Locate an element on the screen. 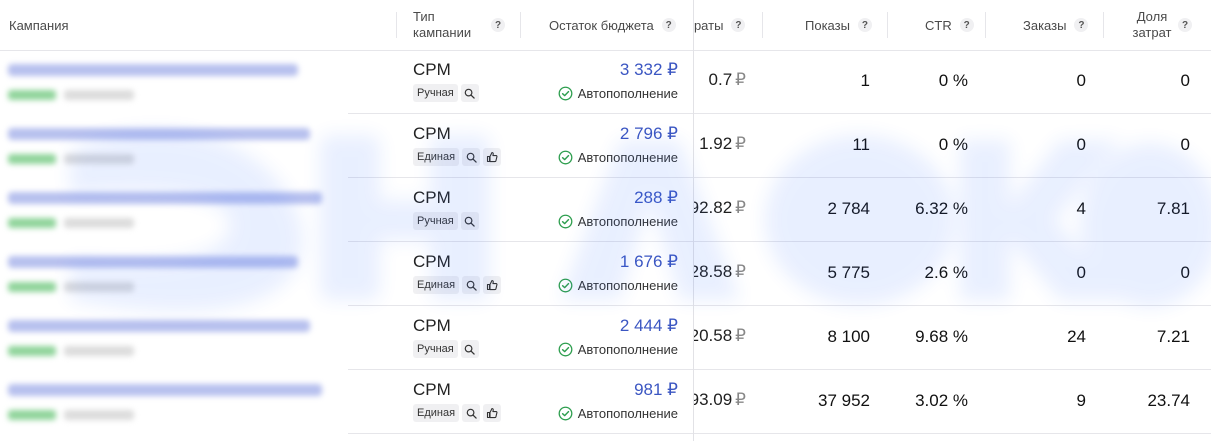 The image size is (1211, 441). budget-amount-link: 3 332 ₽ is located at coordinates (609, 70).